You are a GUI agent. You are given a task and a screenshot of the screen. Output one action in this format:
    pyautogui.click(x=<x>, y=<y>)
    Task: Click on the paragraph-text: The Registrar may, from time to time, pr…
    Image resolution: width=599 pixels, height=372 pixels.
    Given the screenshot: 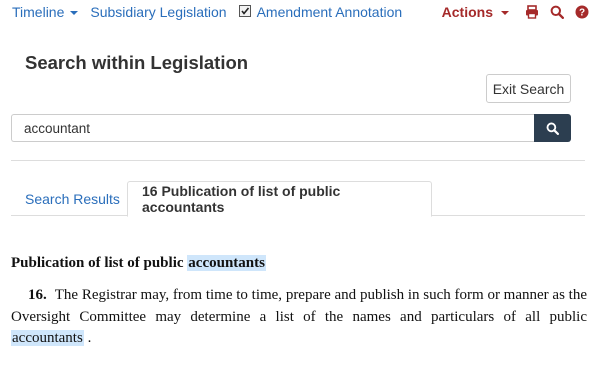 What is the action you would take?
    pyautogui.click(x=299, y=306)
    